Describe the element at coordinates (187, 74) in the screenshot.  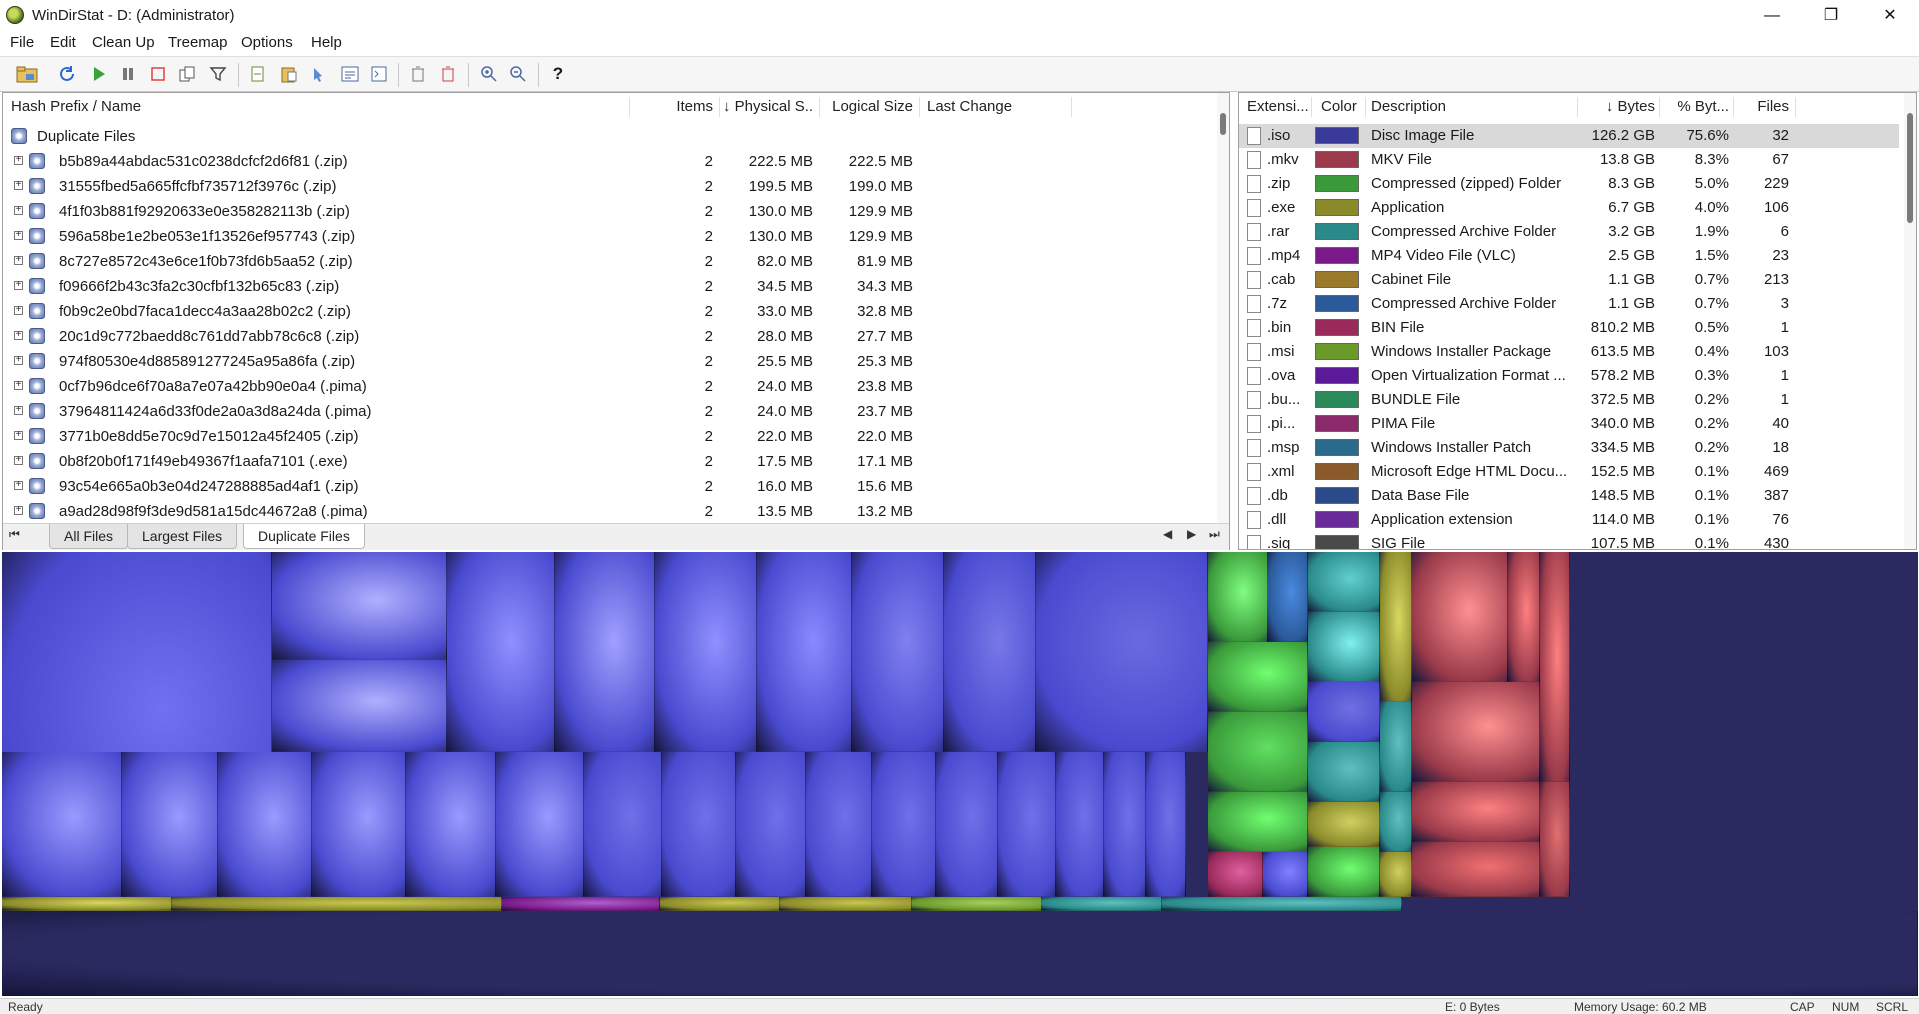
I see `copy-path-icon` at that location.